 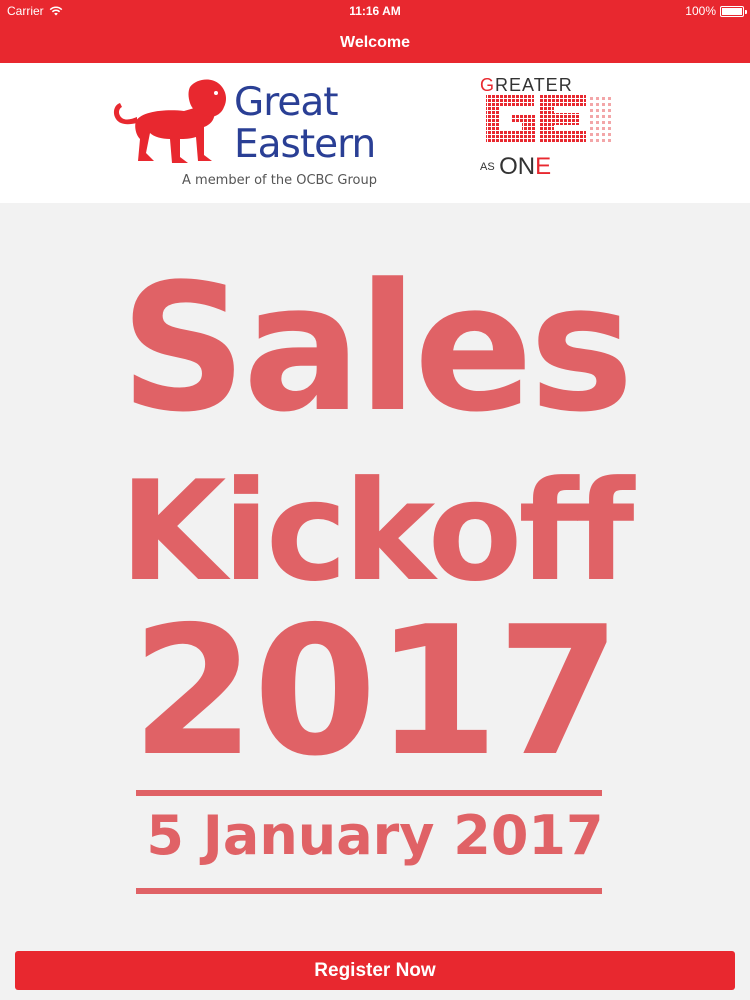 I want to click on poster-divider-top, so click(x=369, y=793).